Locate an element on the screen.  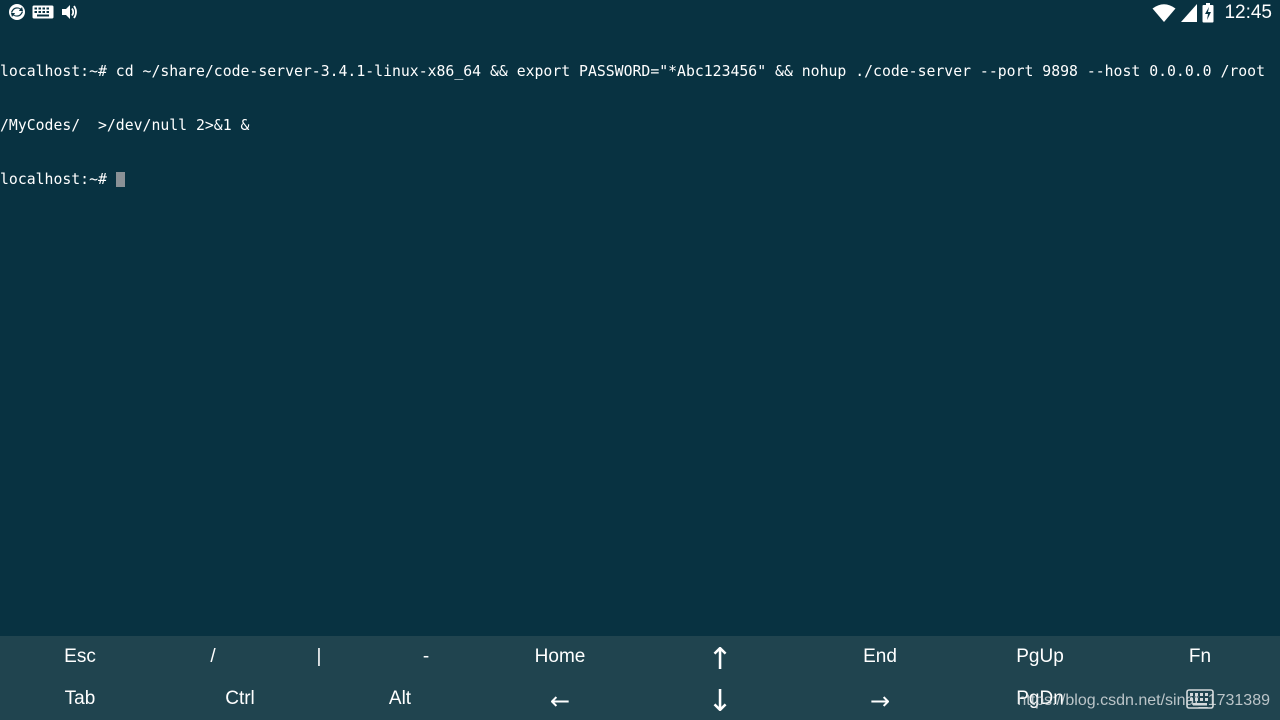
clock: 12:45 is located at coordinates (1248, 12).